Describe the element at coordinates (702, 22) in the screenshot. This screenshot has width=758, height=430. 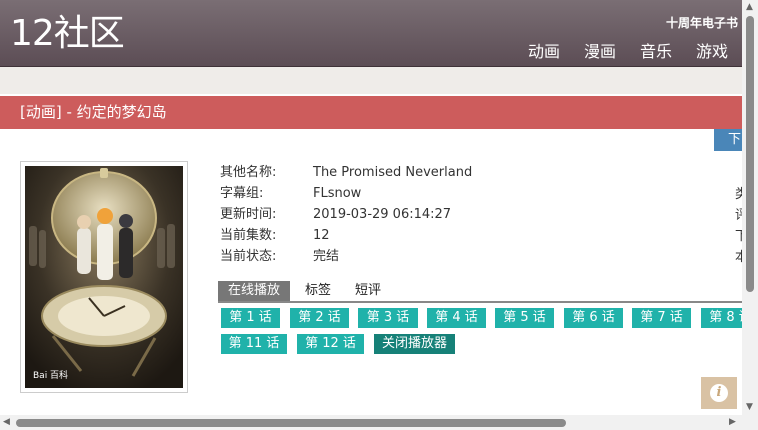
I see `promo-link: 十周年电子书` at that location.